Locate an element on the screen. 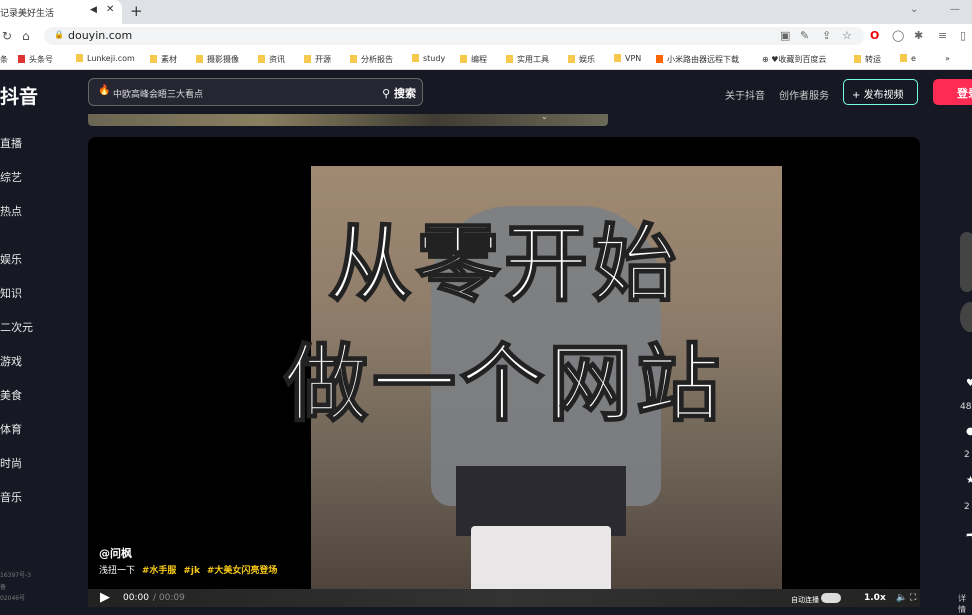  install-icon: ▣ is located at coordinates (785, 35).